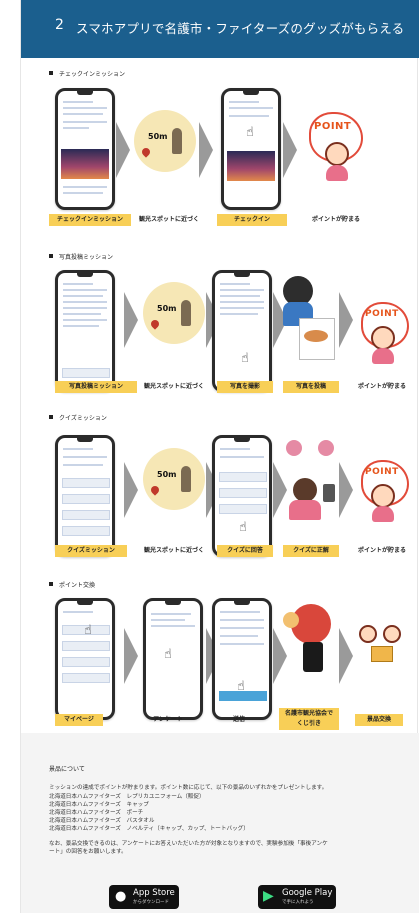  I want to click on food-photo, so click(316, 336).